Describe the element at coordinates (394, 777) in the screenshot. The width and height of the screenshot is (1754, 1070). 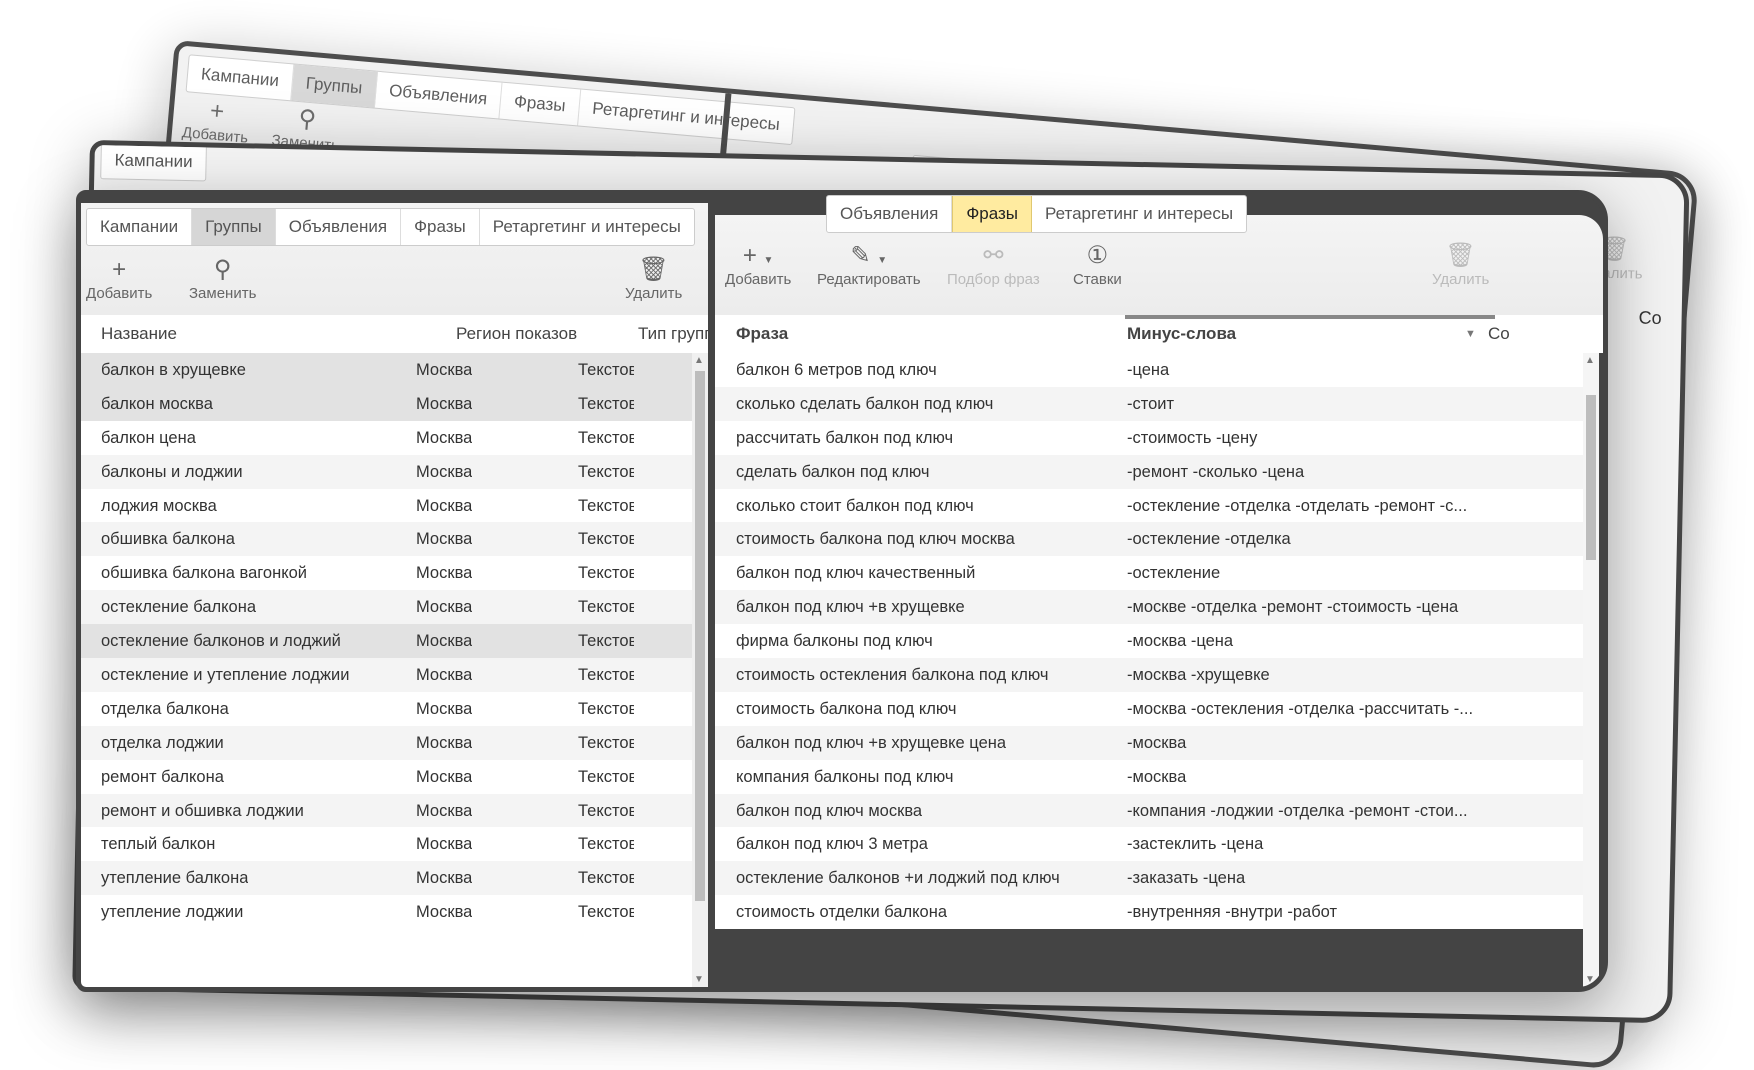
I see `table-row: ремонт балкона Москва Текстово` at that location.